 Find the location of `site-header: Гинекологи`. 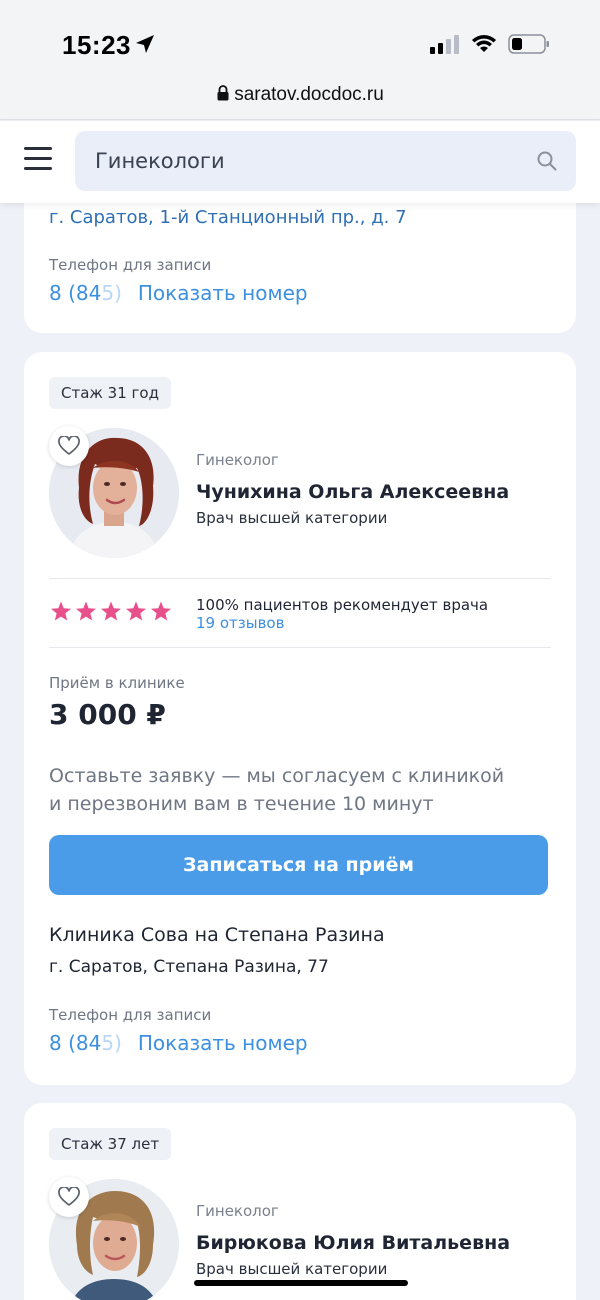

site-header: Гинекологи is located at coordinates (300, 162).